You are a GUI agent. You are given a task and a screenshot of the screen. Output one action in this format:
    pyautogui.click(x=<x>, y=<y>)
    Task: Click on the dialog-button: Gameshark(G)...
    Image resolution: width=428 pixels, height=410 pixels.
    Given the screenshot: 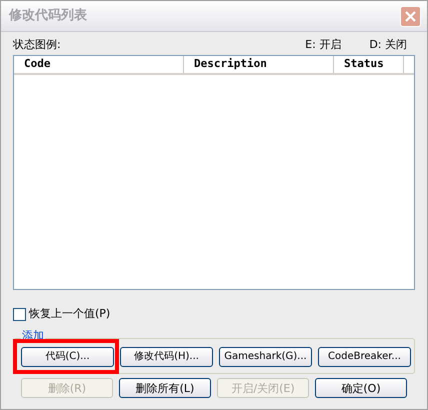 What is the action you would take?
    pyautogui.click(x=265, y=357)
    